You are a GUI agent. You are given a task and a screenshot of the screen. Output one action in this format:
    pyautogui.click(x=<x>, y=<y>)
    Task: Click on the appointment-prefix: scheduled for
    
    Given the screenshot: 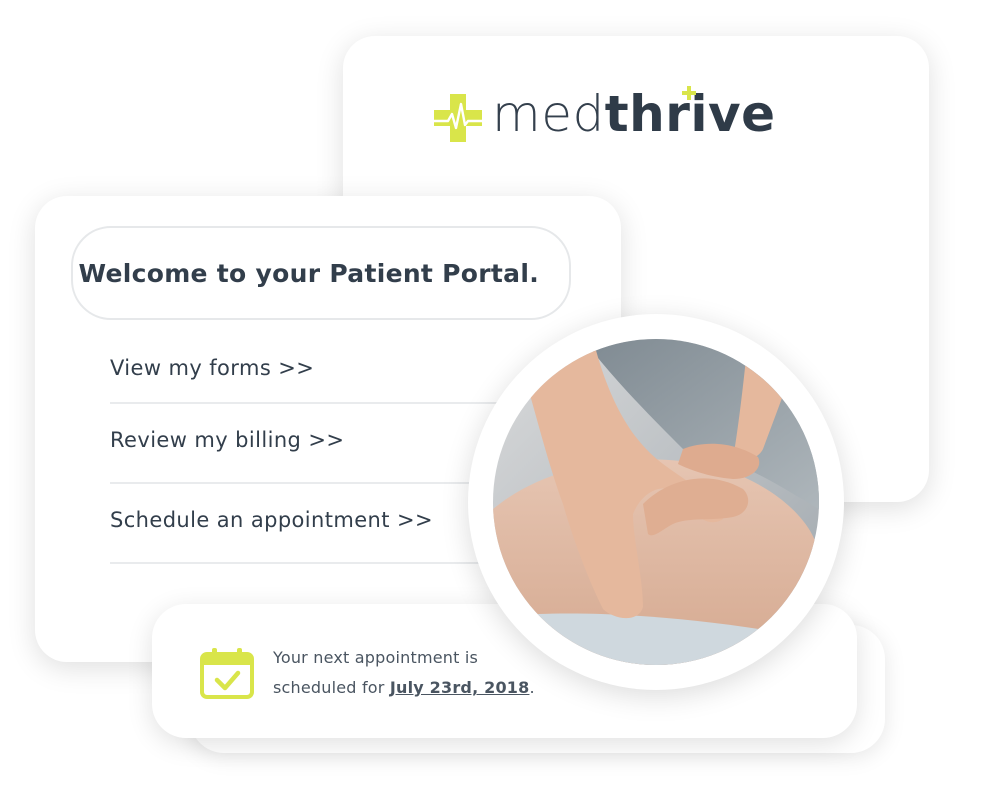 What is the action you would take?
    pyautogui.click(x=331, y=687)
    